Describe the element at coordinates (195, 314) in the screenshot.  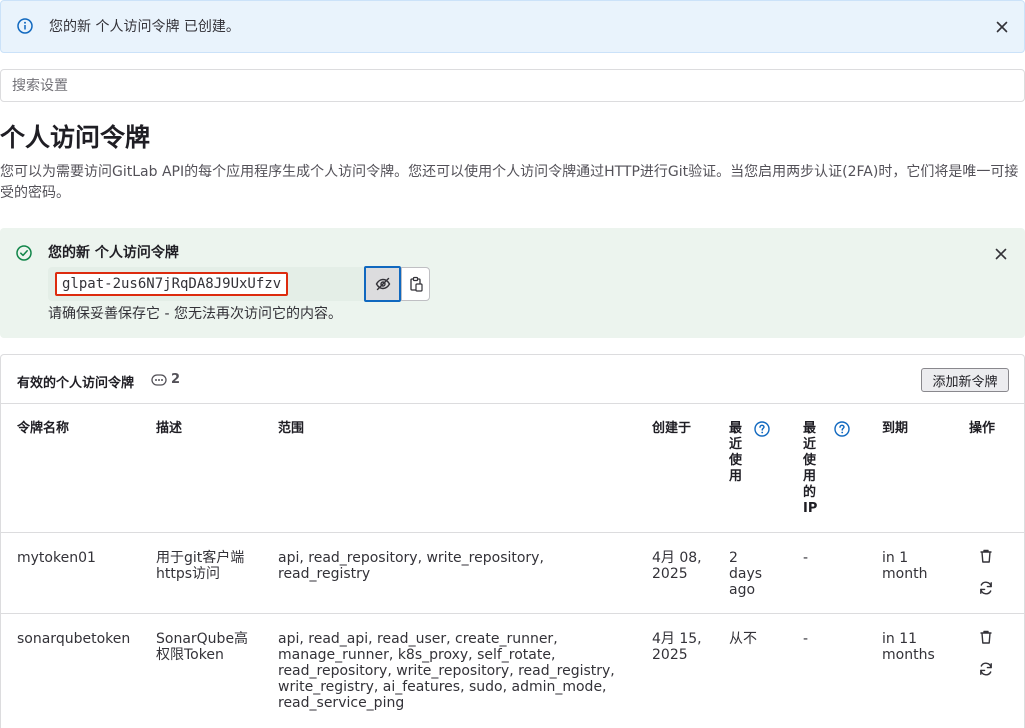
I see `token-save-note: 请确保妥善保存它 - 您无法再次访问它的内容。` at that location.